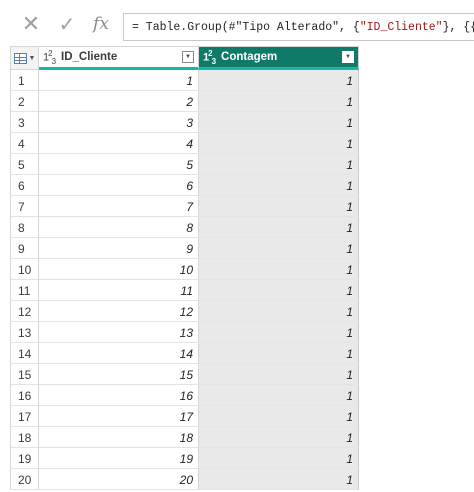 This screenshot has height=492, width=474. Describe the element at coordinates (25, 206) in the screenshot. I see `row-number: 7` at that location.